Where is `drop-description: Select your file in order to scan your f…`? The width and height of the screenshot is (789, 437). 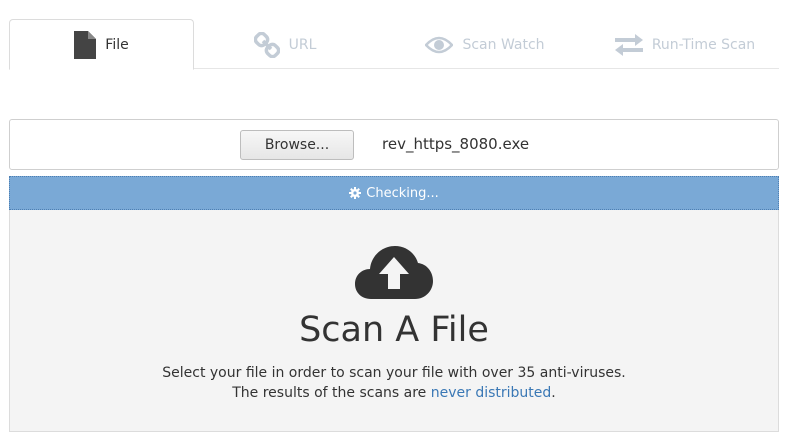 drop-description: Select your file in order to scan your f… is located at coordinates (394, 383).